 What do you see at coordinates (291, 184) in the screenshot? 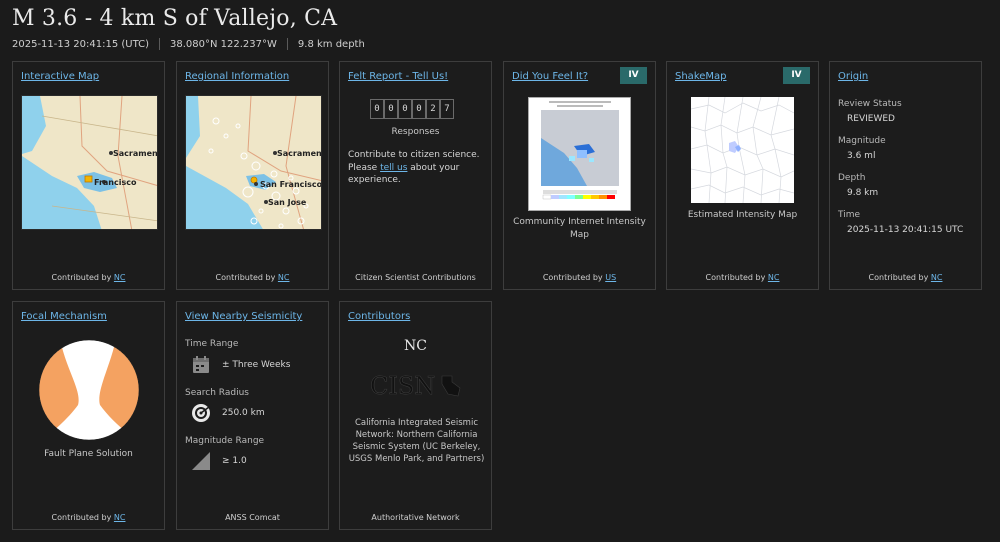
I see `map-label-san-francisco: San Francisco` at bounding box center [291, 184].